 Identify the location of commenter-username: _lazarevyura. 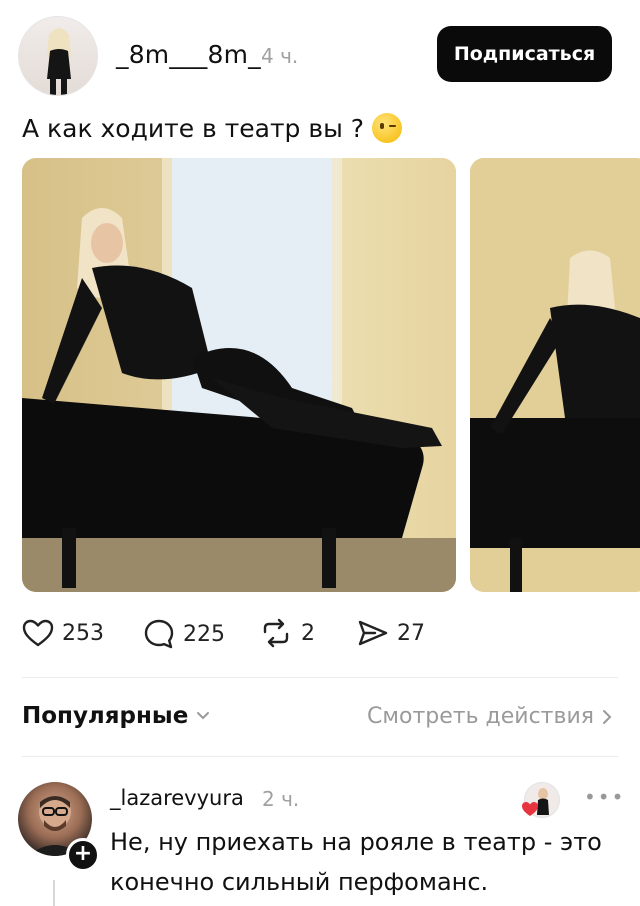
(177, 798).